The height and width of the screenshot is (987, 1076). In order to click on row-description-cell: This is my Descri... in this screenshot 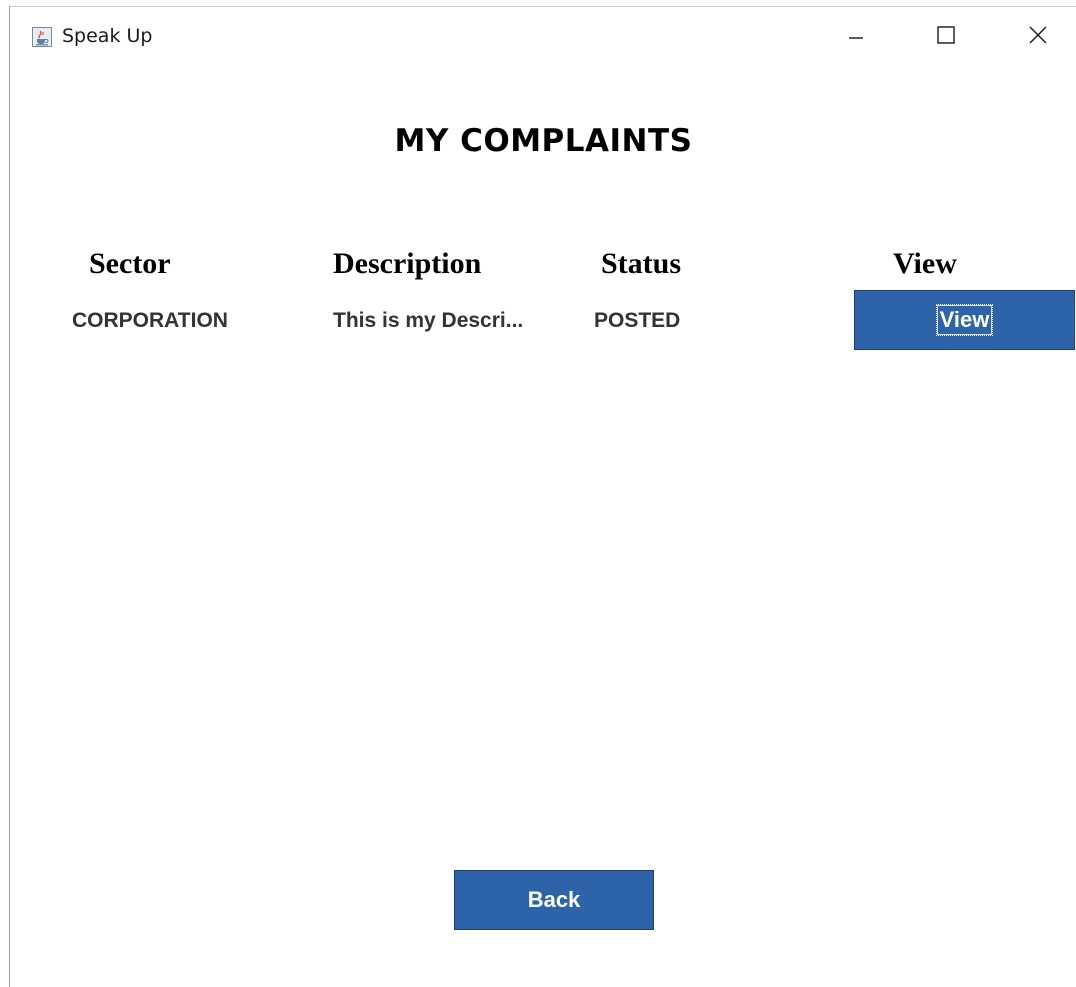, I will do `click(428, 320)`.